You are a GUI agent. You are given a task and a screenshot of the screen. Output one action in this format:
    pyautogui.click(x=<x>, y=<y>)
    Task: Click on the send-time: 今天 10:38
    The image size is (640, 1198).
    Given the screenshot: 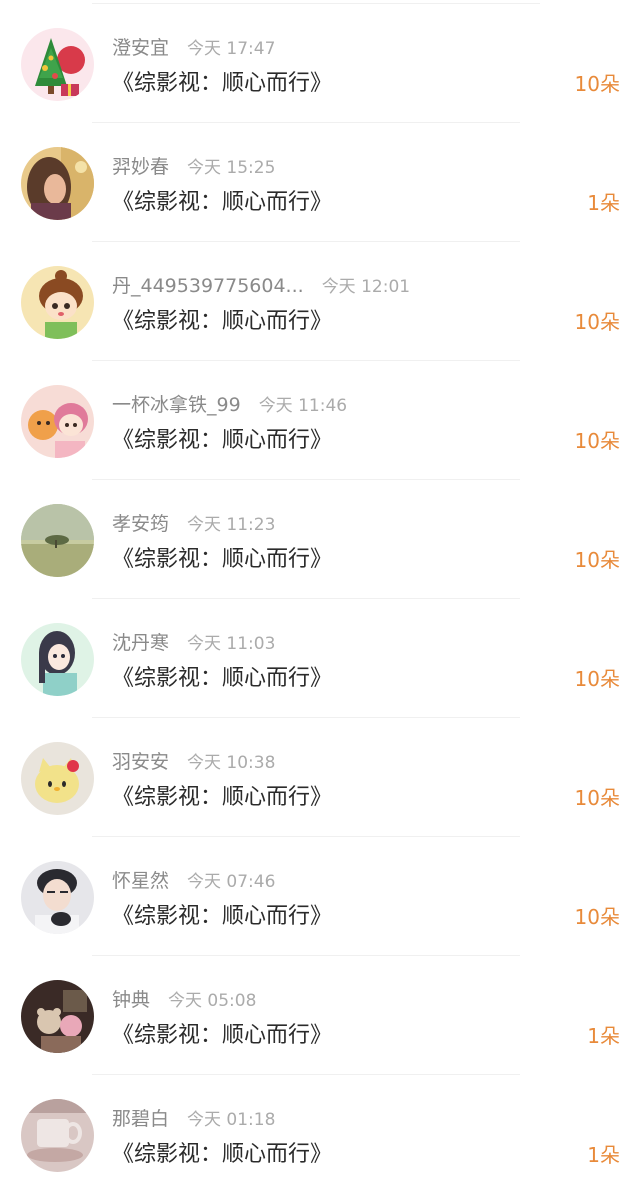 What is the action you would take?
    pyautogui.click(x=231, y=763)
    